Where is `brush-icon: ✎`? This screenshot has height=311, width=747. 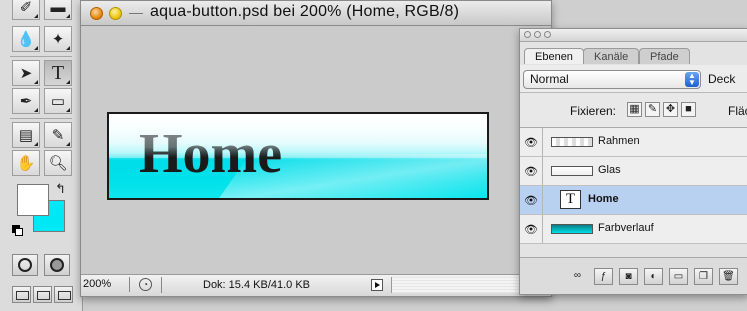 brush-icon: ✎ is located at coordinates (652, 109).